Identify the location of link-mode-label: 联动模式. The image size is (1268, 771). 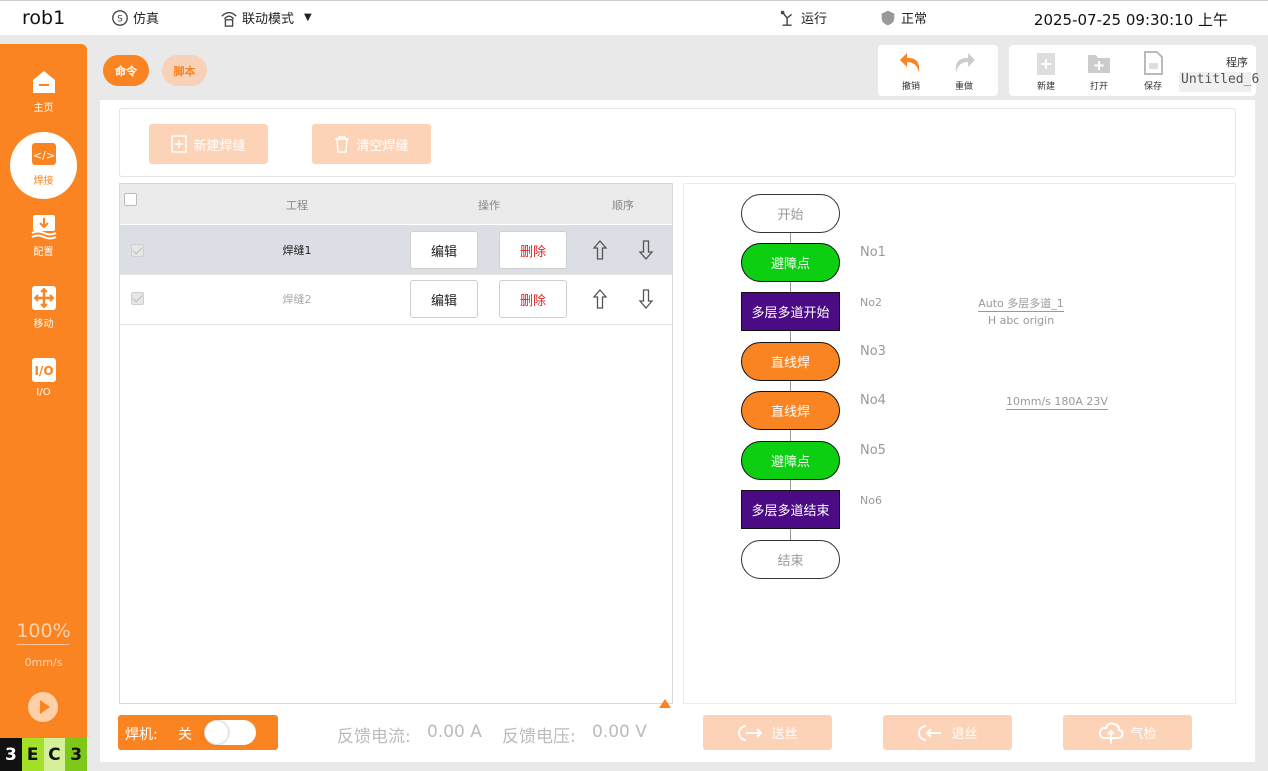
(268, 19).